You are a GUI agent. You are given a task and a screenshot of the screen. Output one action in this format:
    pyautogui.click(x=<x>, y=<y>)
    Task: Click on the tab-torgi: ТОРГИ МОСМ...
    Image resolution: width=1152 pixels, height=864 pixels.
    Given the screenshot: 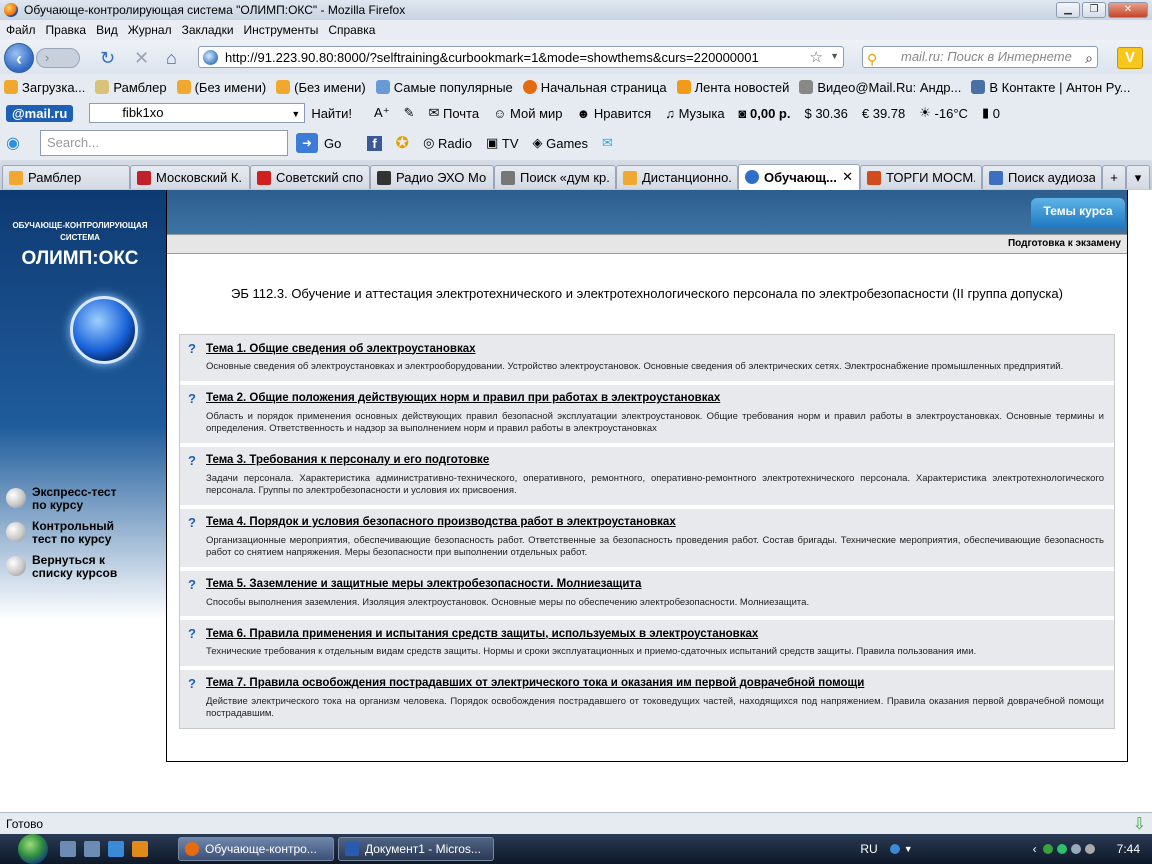 What is the action you would take?
    pyautogui.click(x=921, y=177)
    